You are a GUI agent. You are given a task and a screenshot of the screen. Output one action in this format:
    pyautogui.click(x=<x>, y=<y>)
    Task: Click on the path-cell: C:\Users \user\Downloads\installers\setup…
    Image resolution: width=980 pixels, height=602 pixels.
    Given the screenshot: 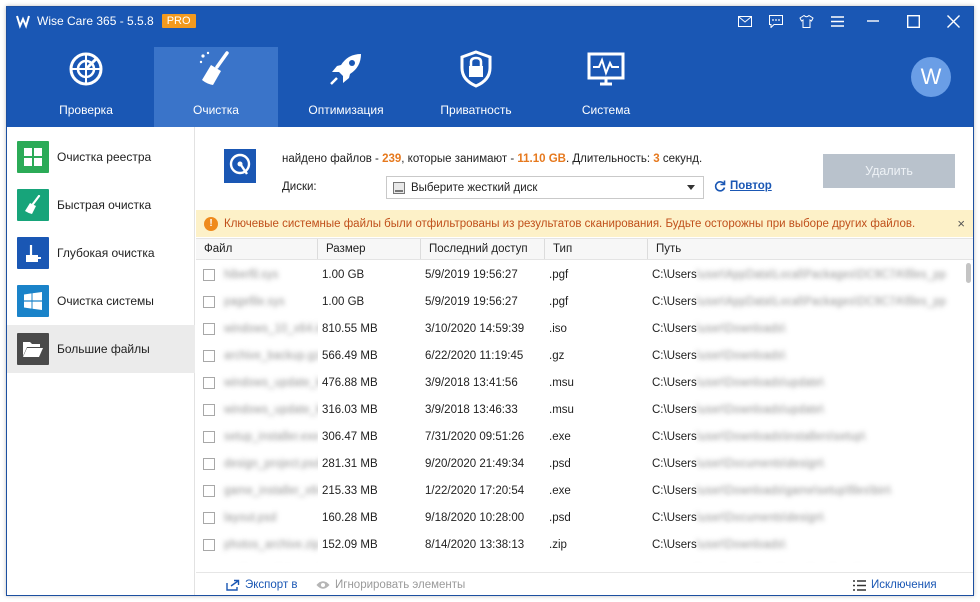 What is the action you would take?
    pyautogui.click(x=805, y=436)
    